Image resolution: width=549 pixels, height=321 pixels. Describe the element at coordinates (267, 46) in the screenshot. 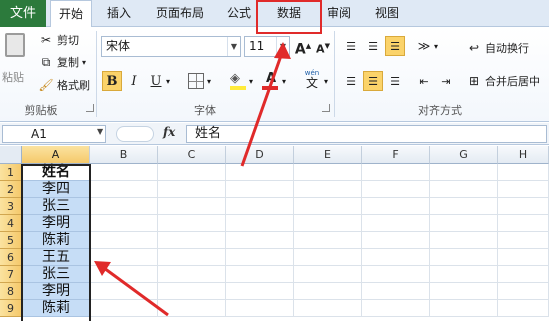

I see `font-size-combo: 11 ▼` at that location.